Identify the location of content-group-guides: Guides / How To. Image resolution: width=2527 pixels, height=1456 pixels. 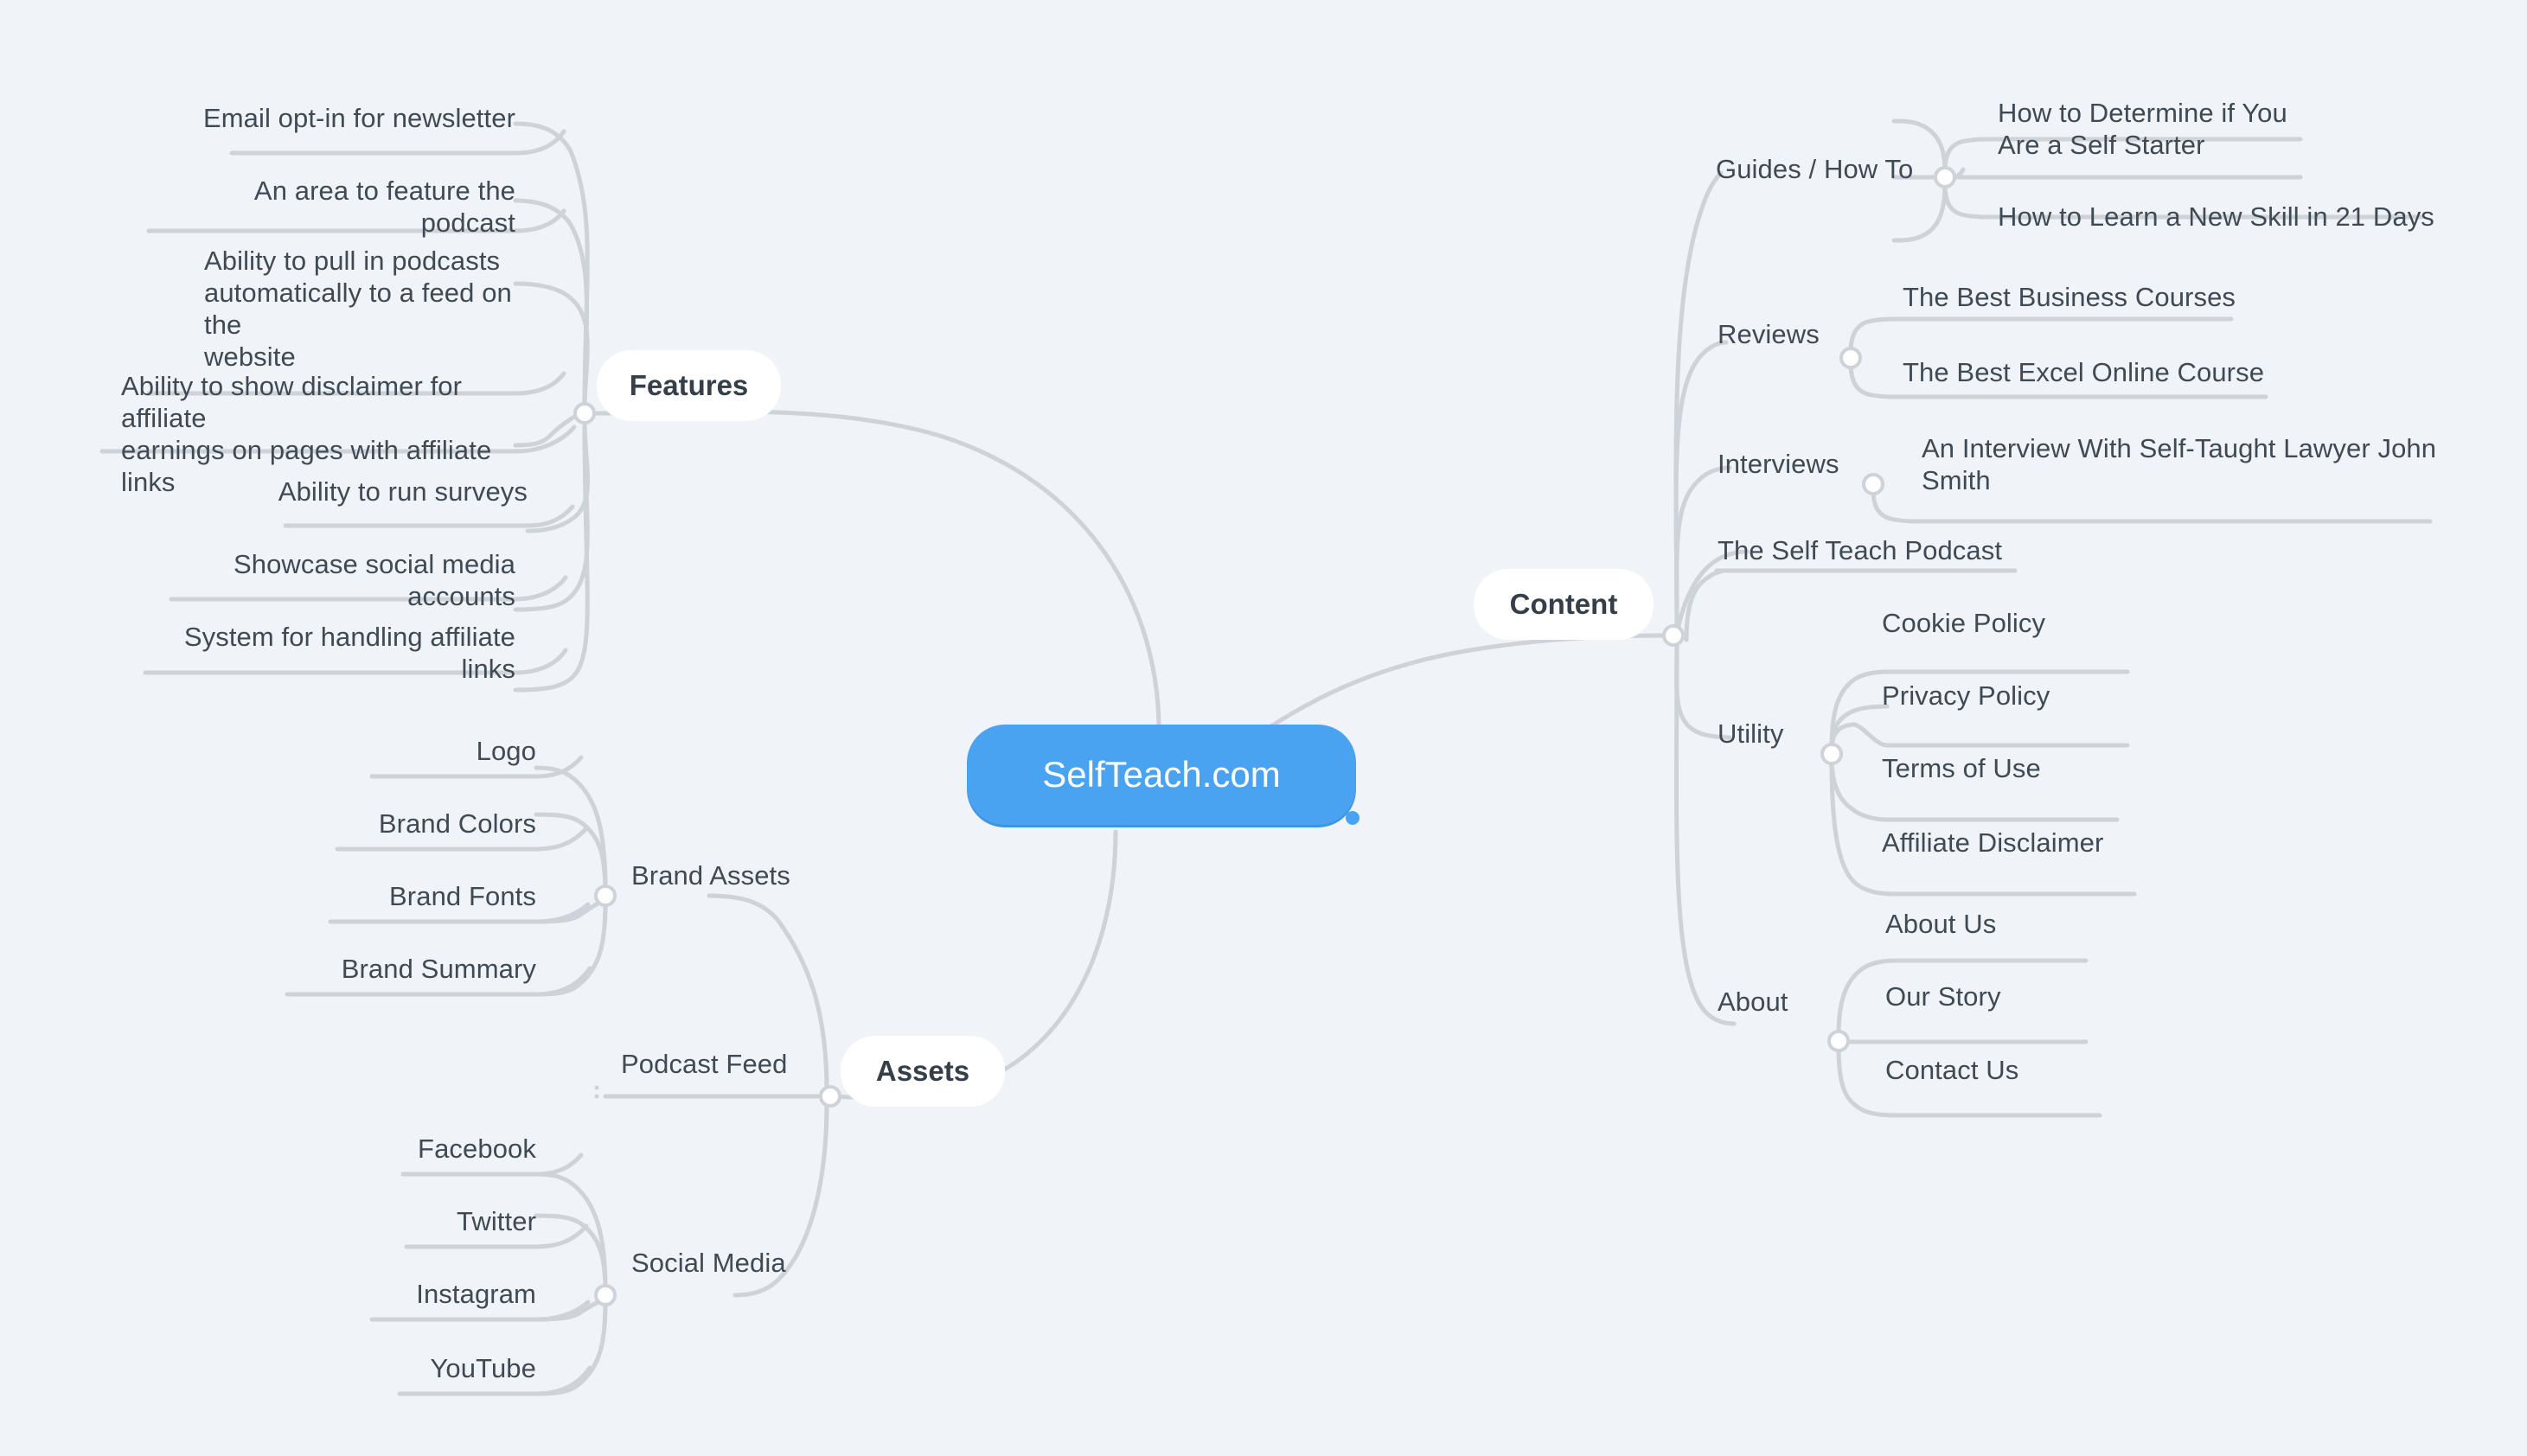
(1872, 169).